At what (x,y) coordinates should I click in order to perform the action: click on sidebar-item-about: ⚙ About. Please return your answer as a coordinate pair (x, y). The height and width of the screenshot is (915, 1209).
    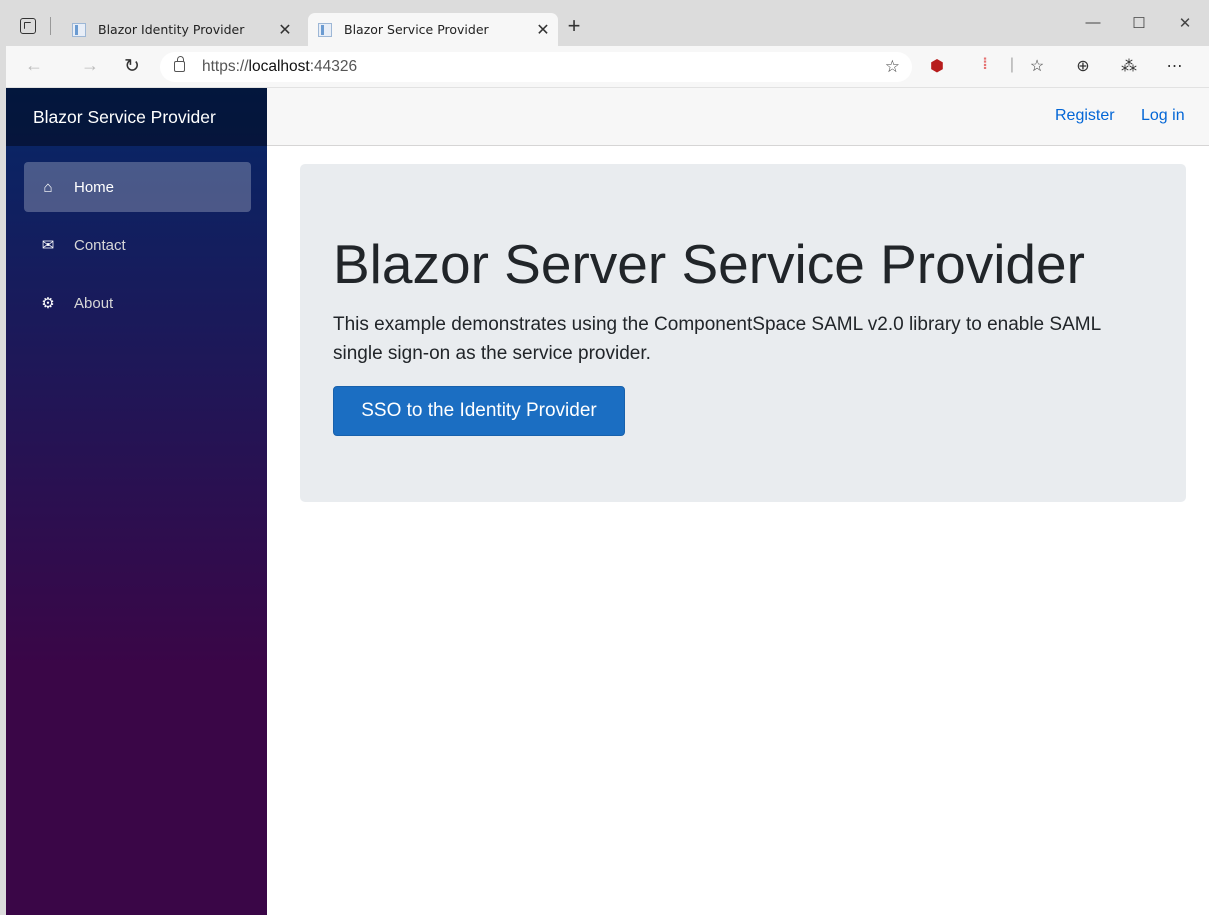
    Looking at the image, I should click on (137, 303).